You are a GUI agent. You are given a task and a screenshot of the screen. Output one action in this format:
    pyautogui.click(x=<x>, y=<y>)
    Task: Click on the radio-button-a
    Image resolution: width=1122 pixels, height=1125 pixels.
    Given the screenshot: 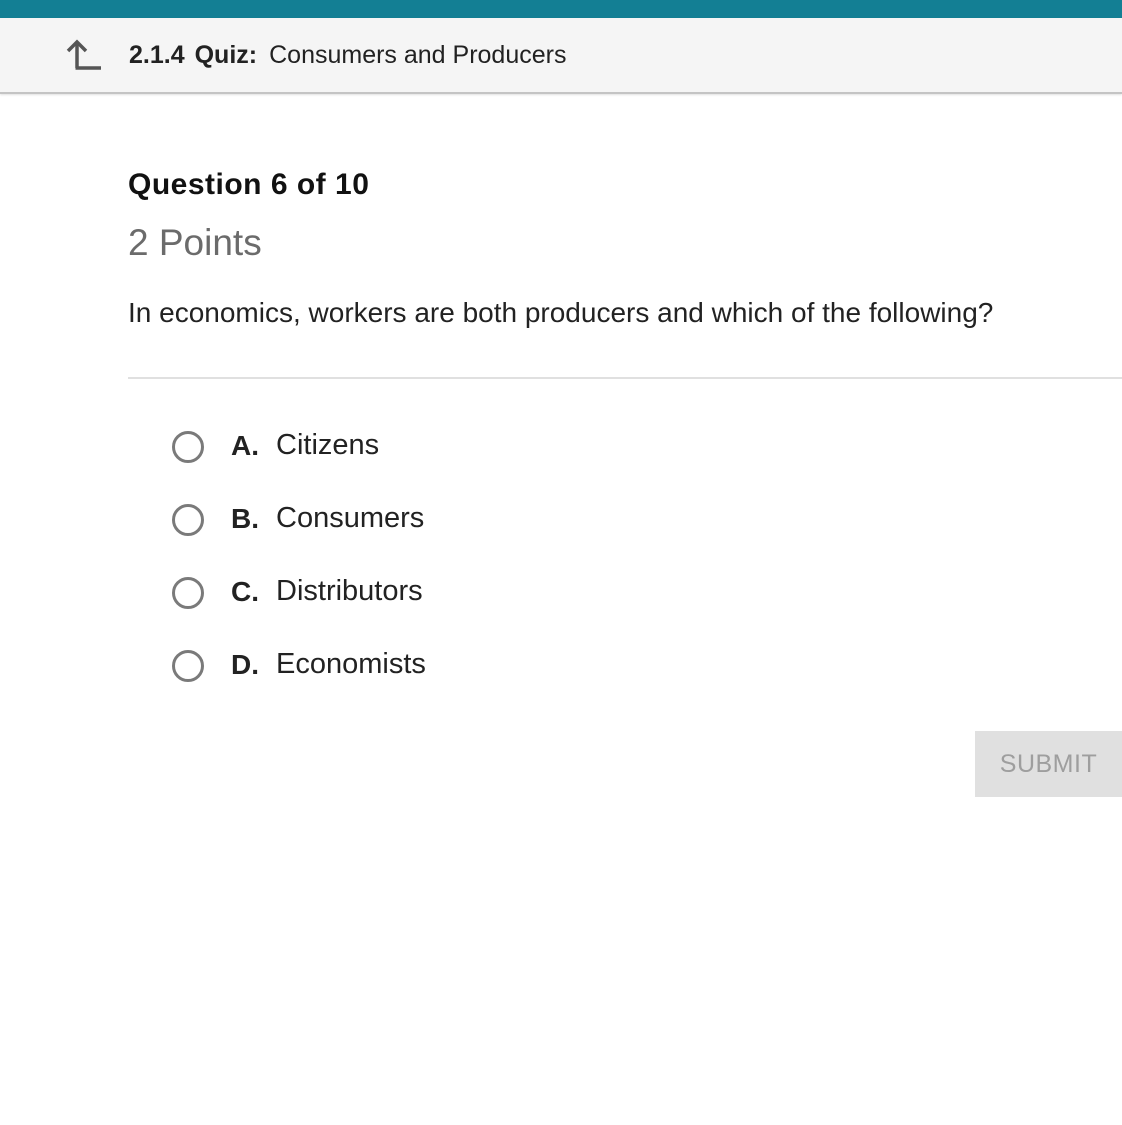 What is the action you would take?
    pyautogui.click(x=188, y=447)
    